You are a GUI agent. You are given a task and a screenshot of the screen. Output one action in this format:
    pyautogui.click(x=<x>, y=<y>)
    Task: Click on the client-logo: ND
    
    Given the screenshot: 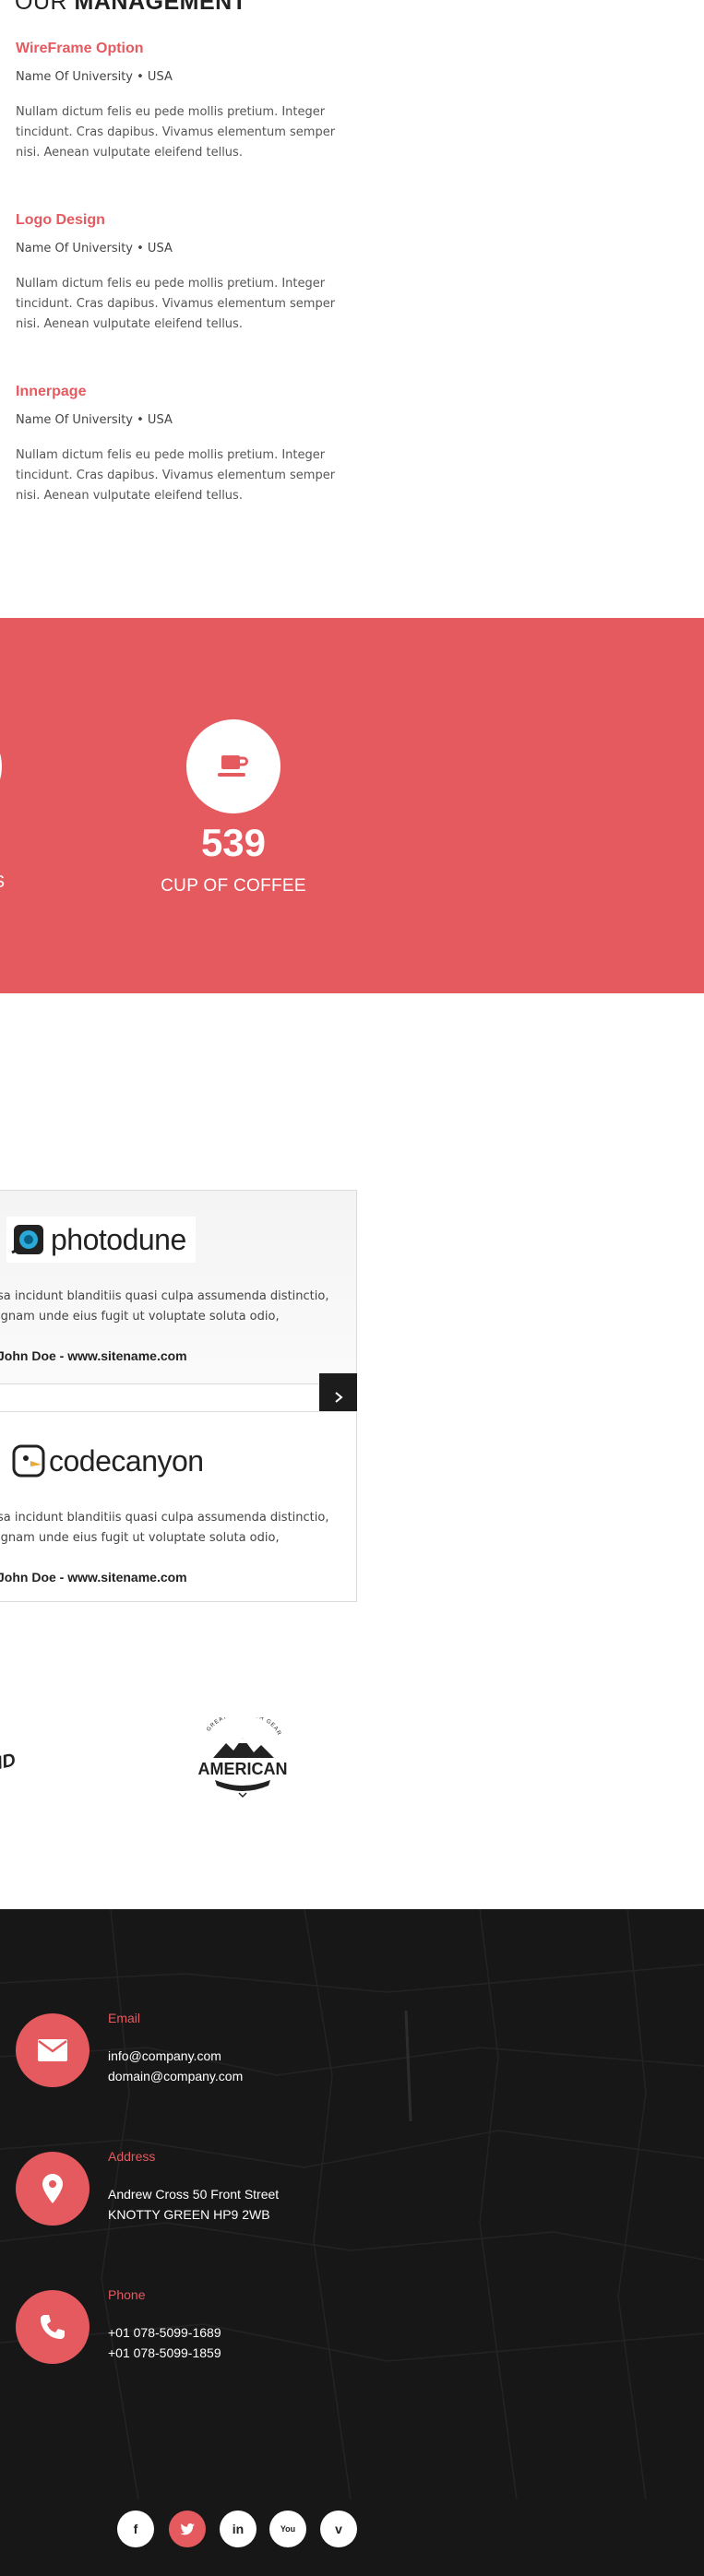 What is the action you would take?
    pyautogui.click(x=17, y=1763)
    